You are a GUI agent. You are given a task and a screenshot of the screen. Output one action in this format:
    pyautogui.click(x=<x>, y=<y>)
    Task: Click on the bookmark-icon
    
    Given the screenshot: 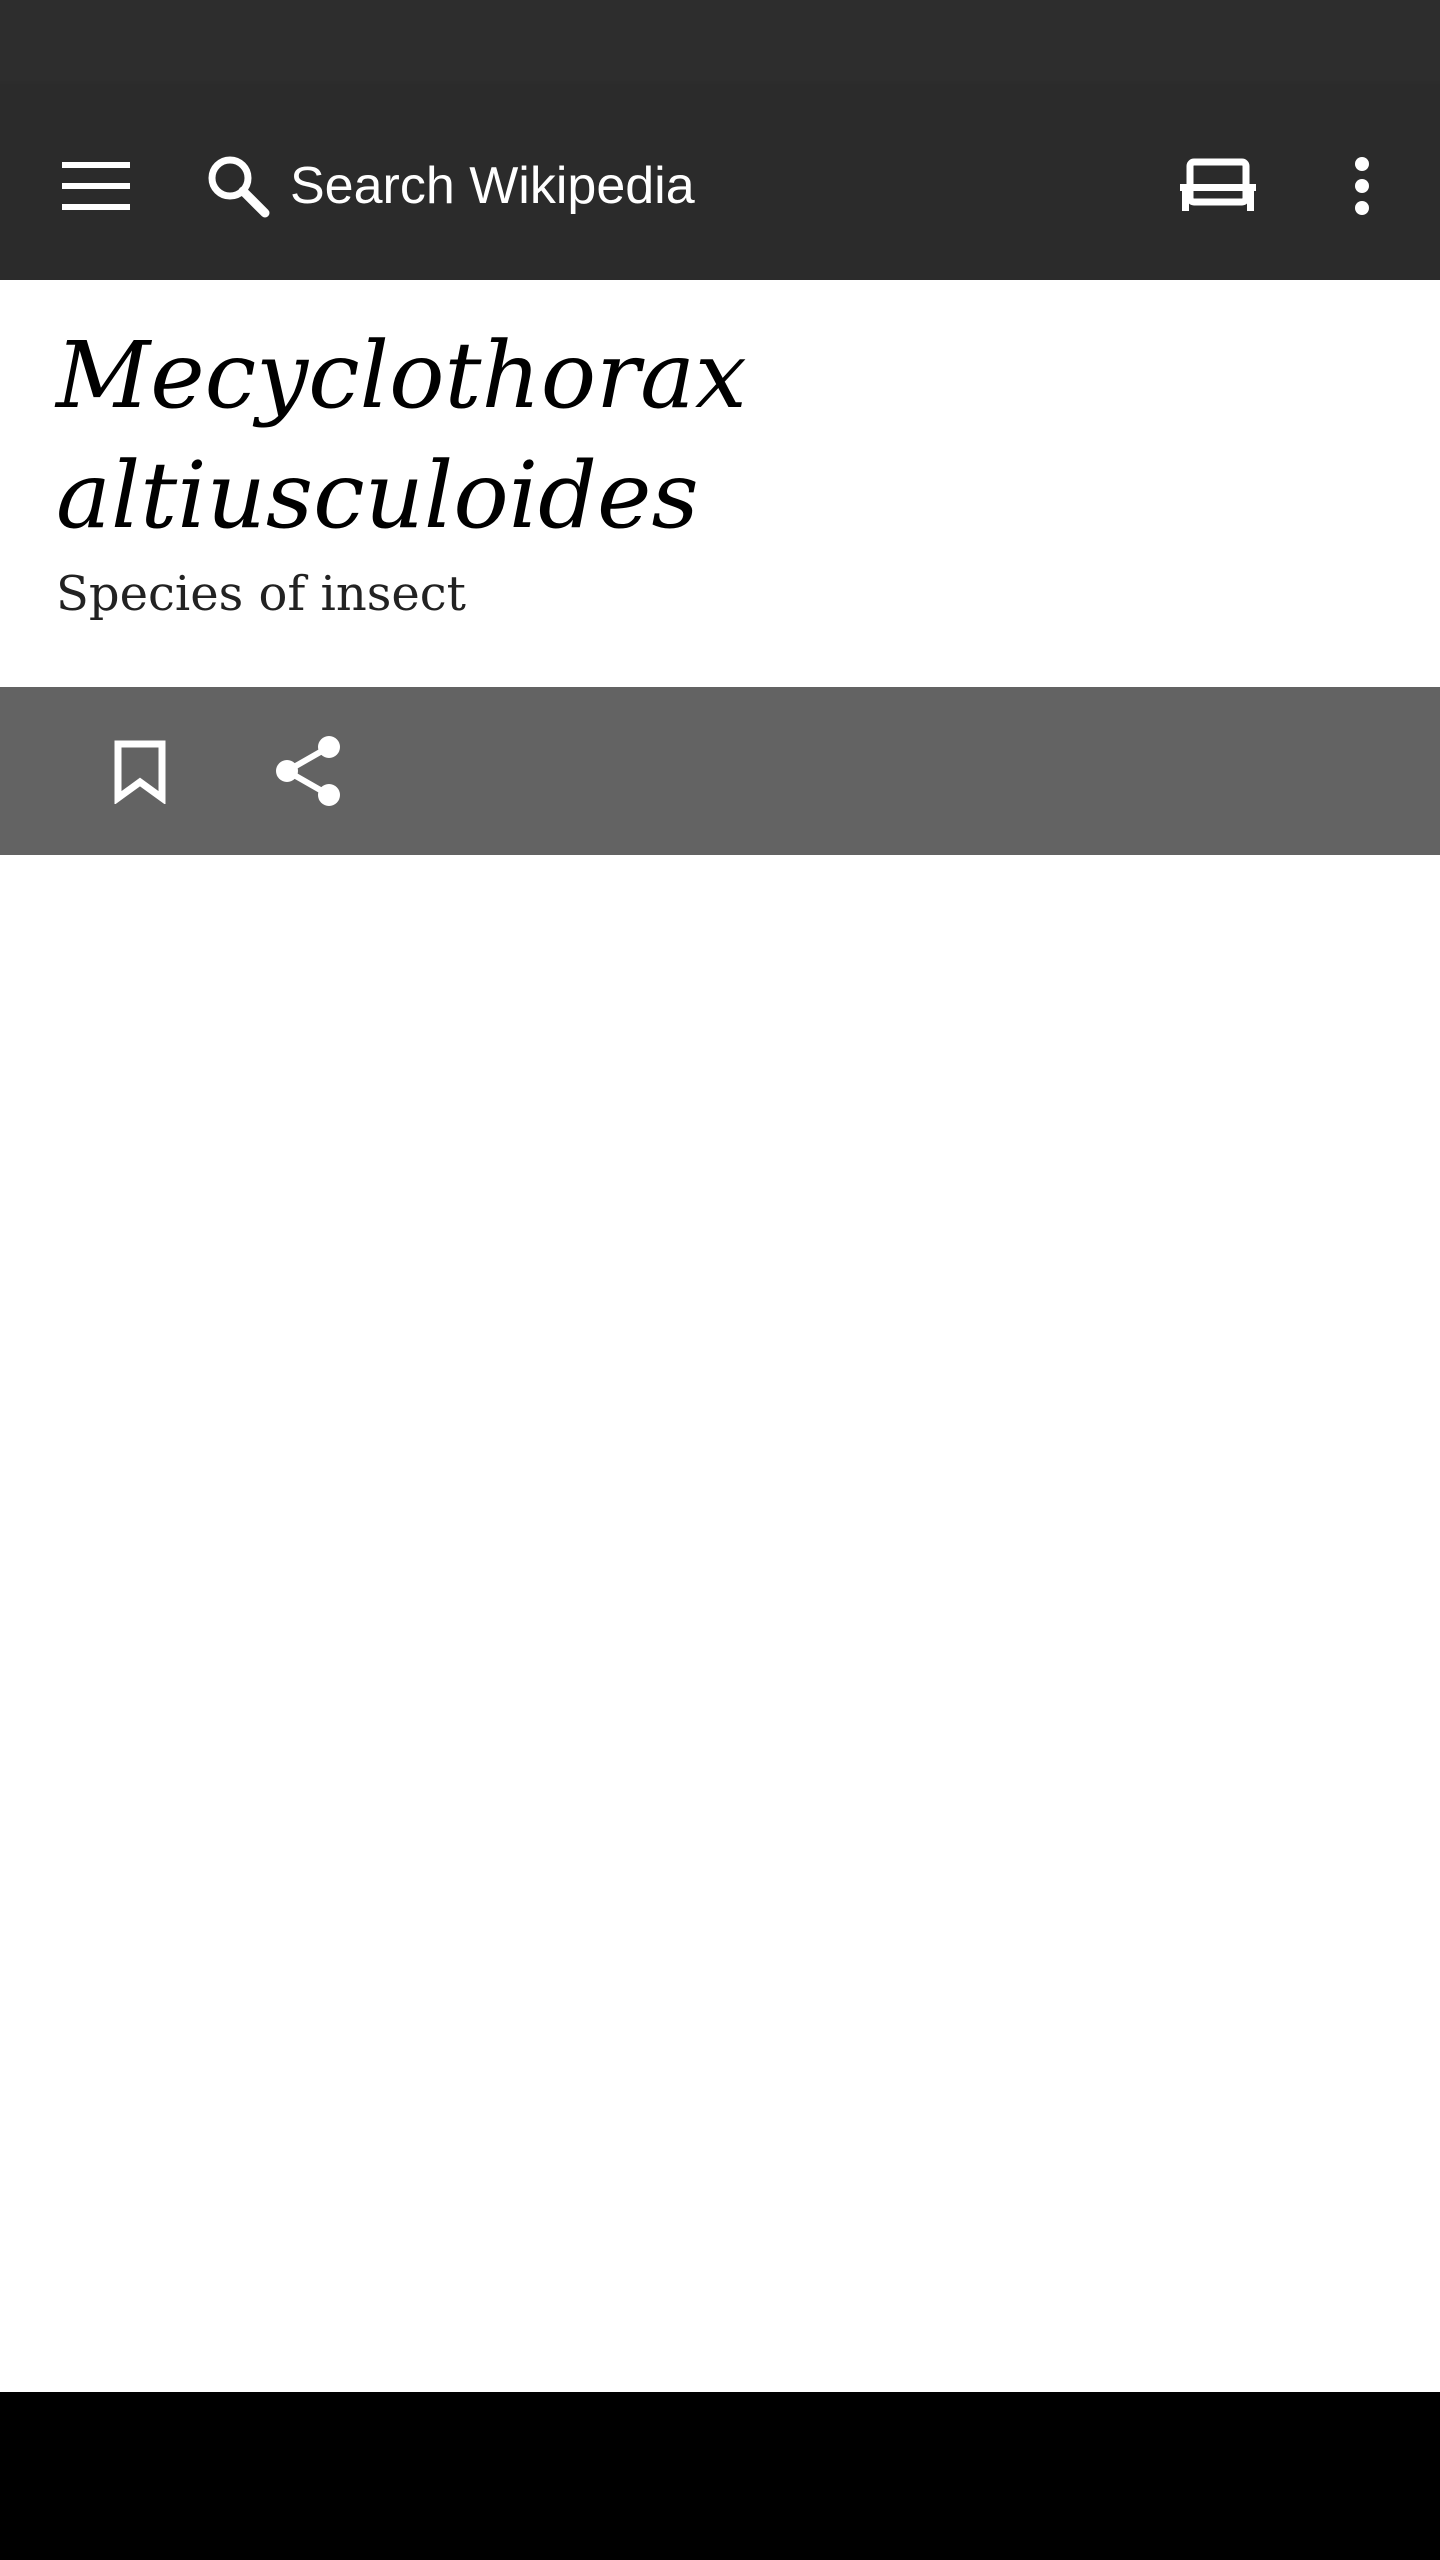 What is the action you would take?
    pyautogui.click(x=140, y=772)
    